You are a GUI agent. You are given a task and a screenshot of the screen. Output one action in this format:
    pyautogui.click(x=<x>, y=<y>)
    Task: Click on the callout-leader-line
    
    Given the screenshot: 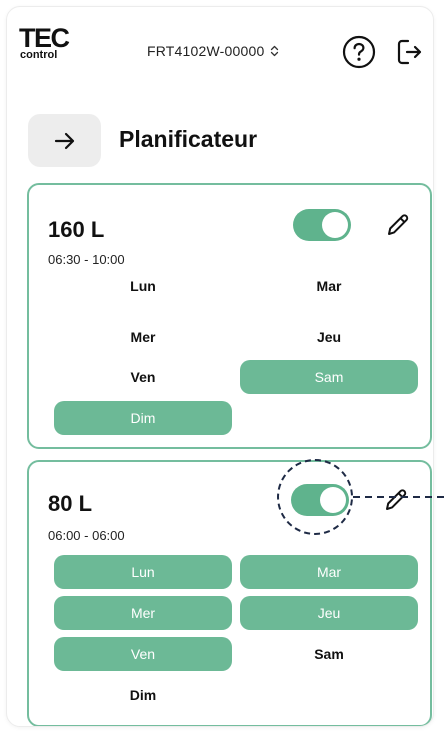 What is the action you would take?
    pyautogui.click(x=400, y=497)
    